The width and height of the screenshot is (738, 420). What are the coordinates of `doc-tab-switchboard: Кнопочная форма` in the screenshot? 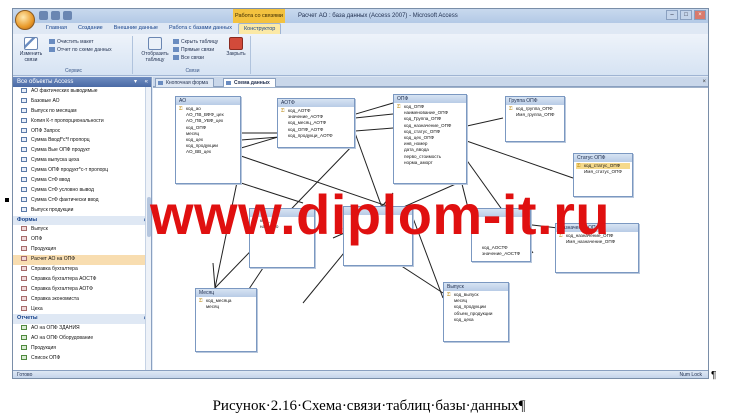 It's located at (184, 82).